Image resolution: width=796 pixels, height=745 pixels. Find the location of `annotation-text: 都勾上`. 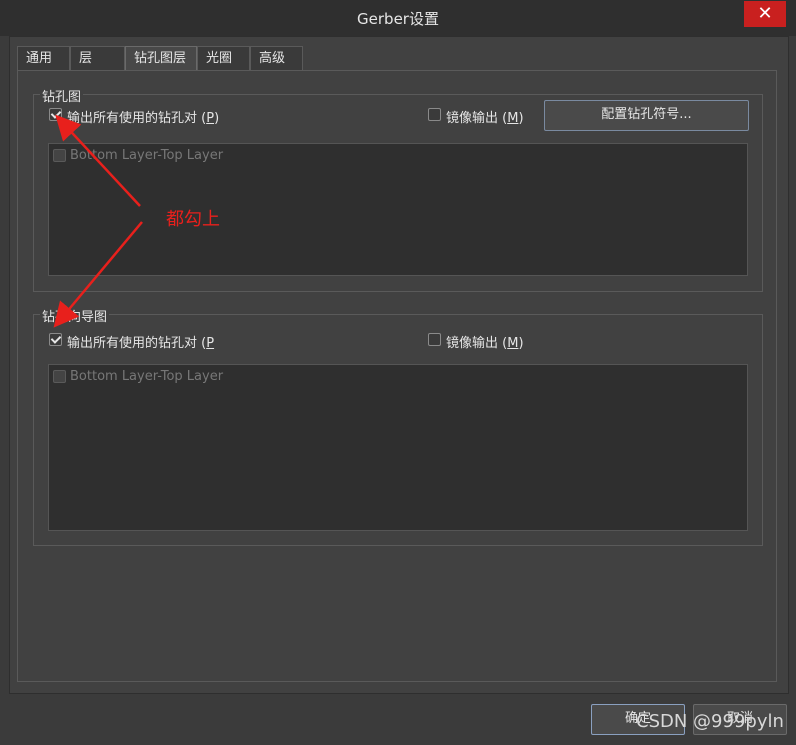

annotation-text: 都勾上 is located at coordinates (193, 219).